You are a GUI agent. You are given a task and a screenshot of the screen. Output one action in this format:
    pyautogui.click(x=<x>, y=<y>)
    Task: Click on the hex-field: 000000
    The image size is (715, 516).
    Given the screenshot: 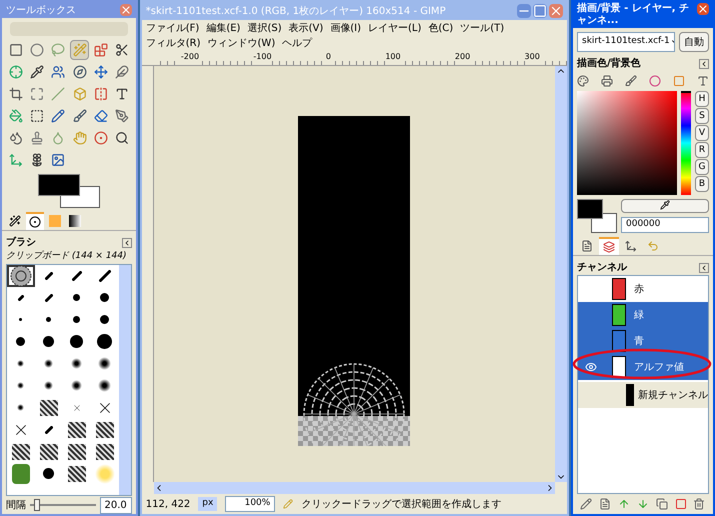 What is the action you would take?
    pyautogui.click(x=665, y=224)
    